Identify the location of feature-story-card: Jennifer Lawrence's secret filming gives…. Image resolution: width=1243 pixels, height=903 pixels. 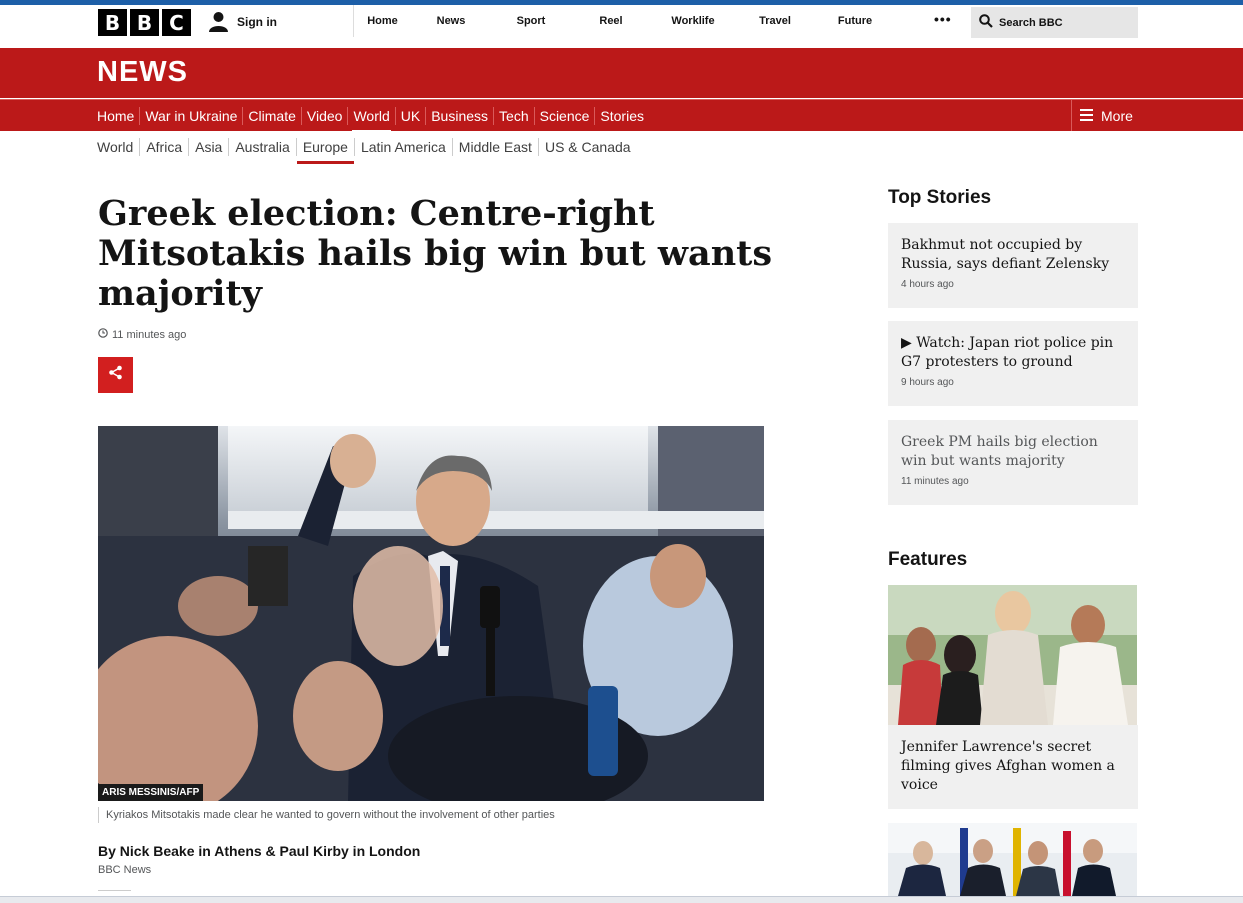
(1013, 767).